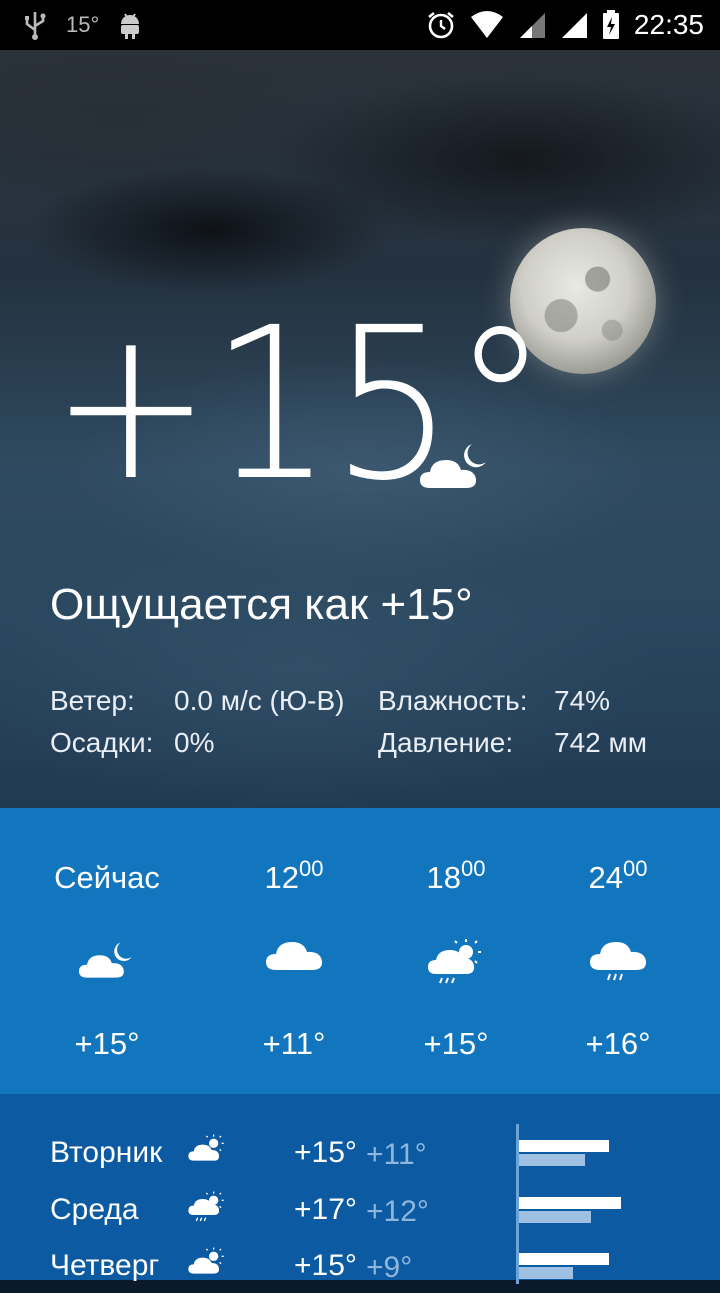 The width and height of the screenshot is (720, 1293). Describe the element at coordinates (294, 1043) in the screenshot. I see `hourly-temperature: +11°` at that location.